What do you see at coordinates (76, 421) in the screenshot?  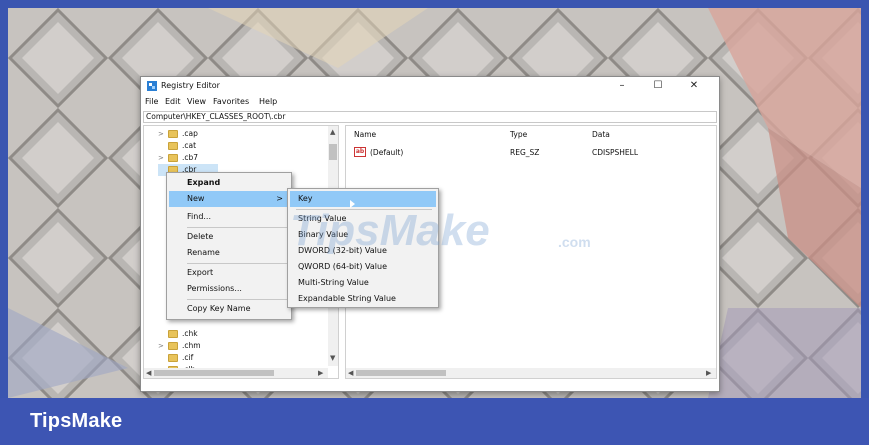 I see `footer-brand: TipsMake` at bounding box center [76, 421].